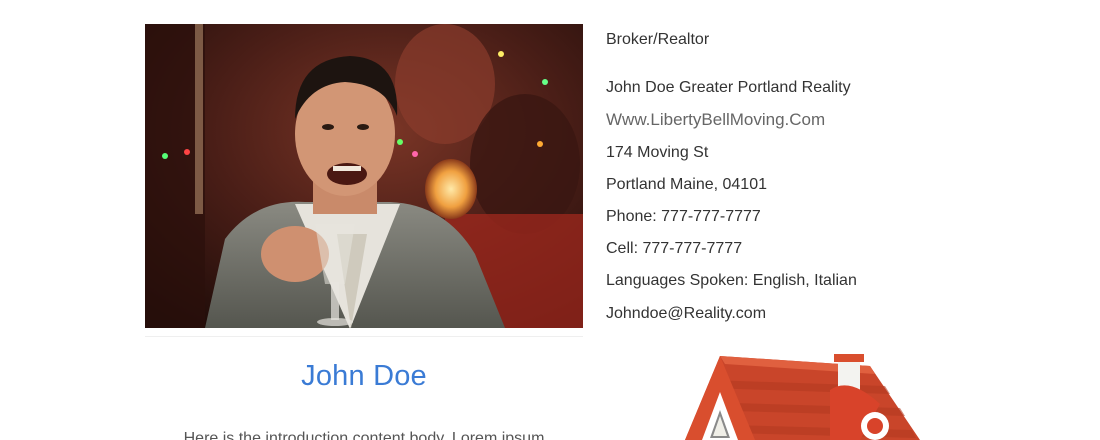 This screenshot has width=1100, height=440. Describe the element at coordinates (658, 39) in the screenshot. I see `agent-title: Broker/Realtor` at that location.